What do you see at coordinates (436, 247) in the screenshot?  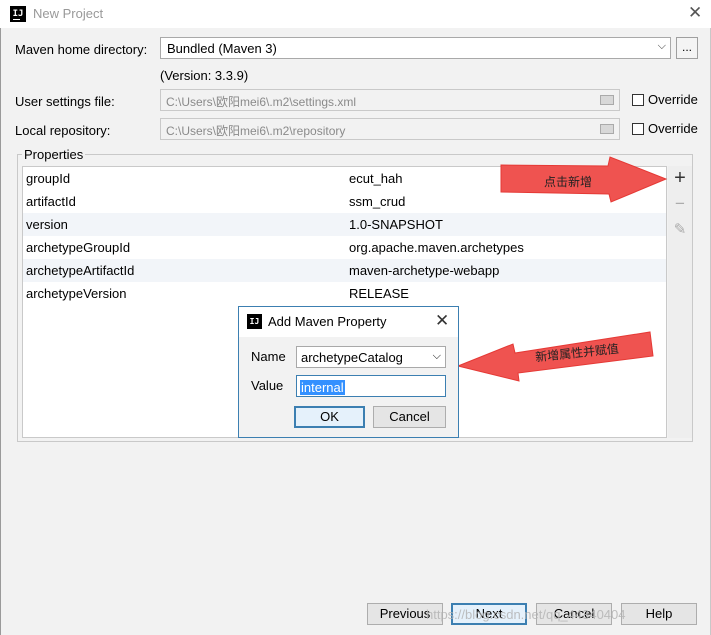 I see `property-value: org.apache.maven.archetypes` at bounding box center [436, 247].